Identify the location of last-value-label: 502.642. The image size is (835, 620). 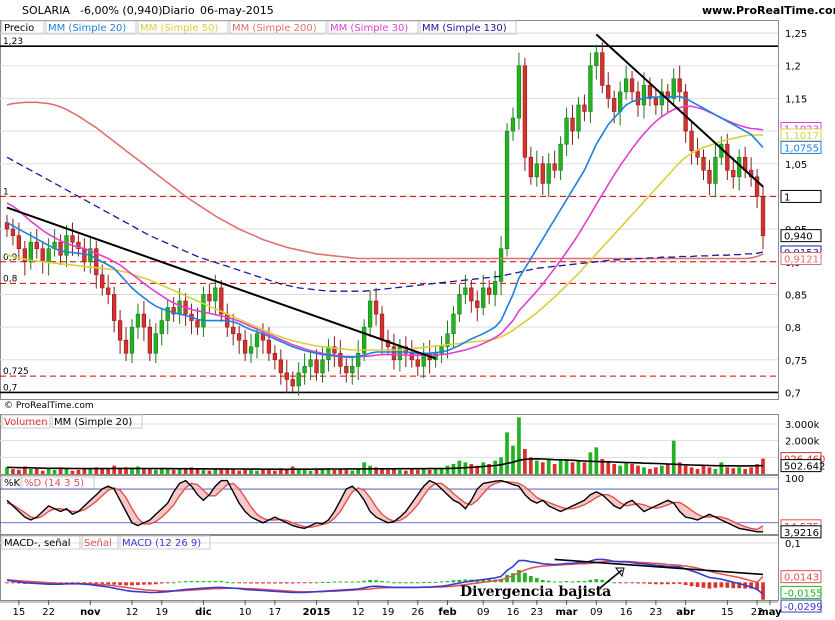
(804, 467).